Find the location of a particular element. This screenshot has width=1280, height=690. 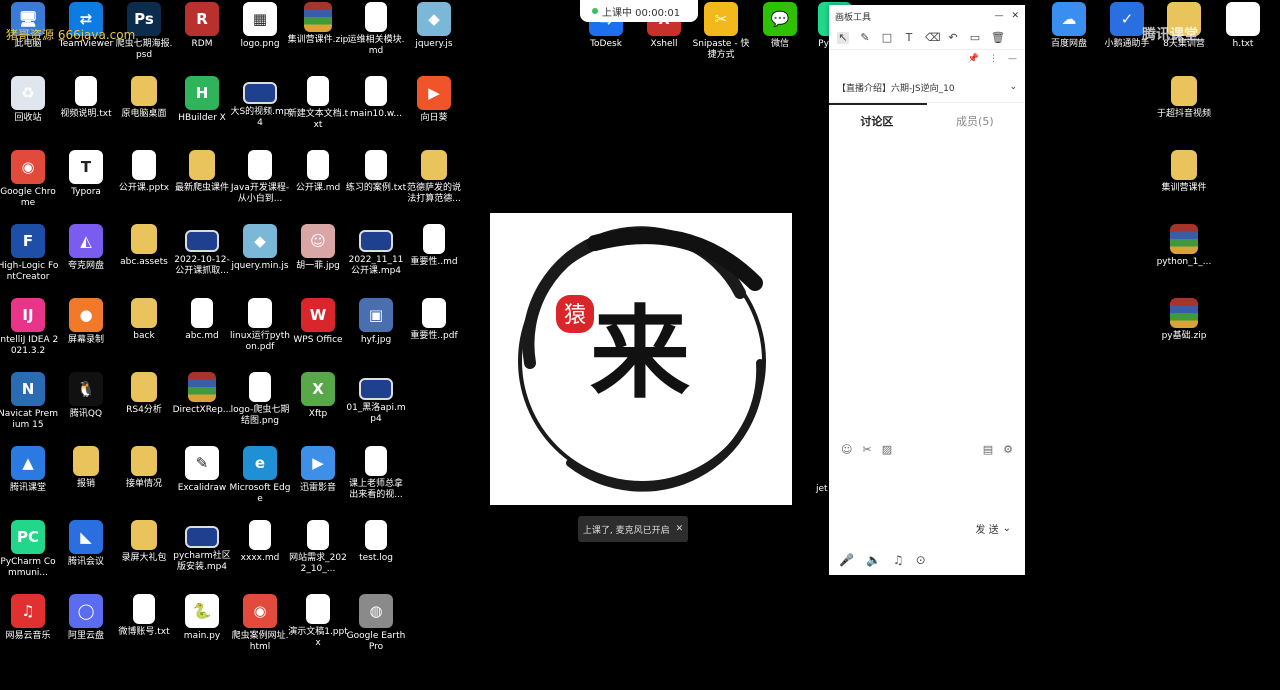

desktop-icon: ♻ 回收站 is located at coordinates (28, 110).